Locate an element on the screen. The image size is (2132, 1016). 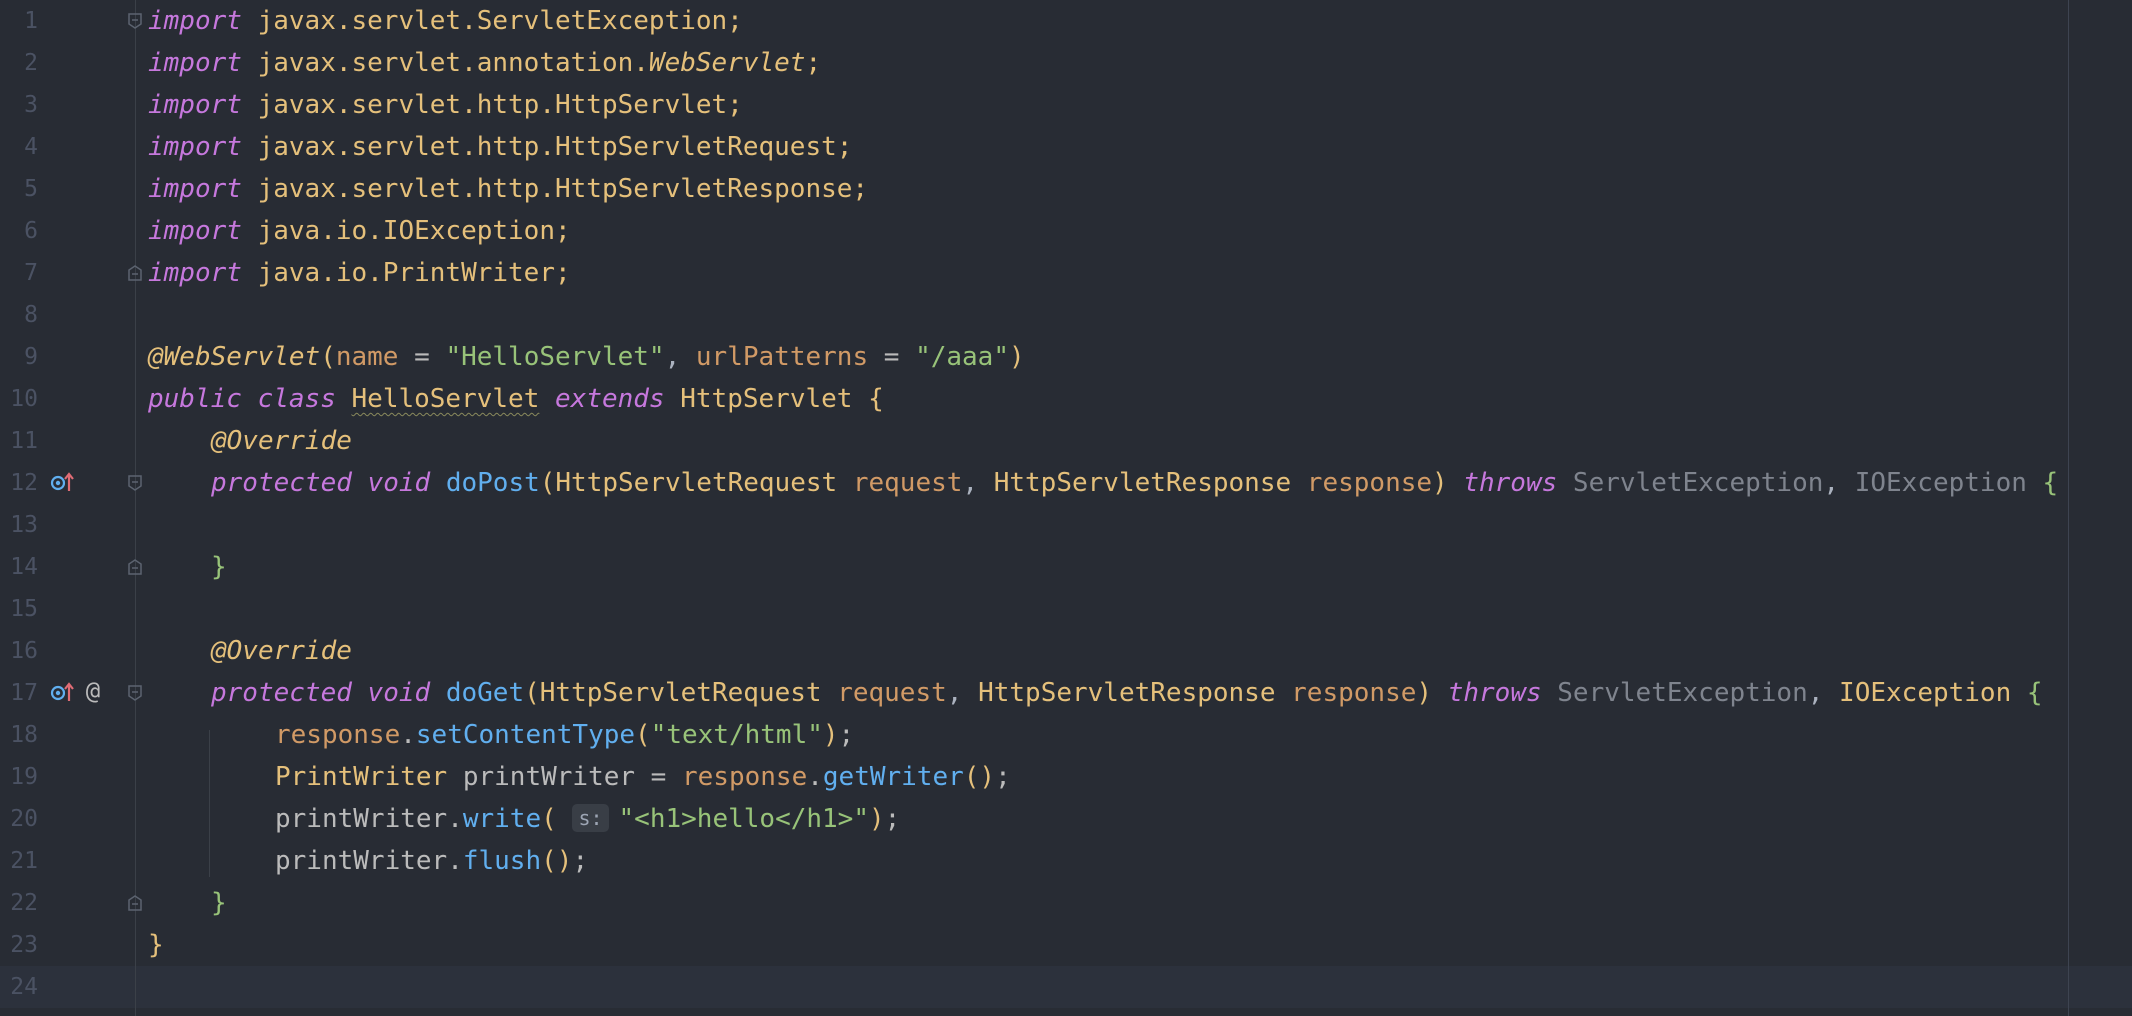
method-call: getWriter is located at coordinates (893, 777).